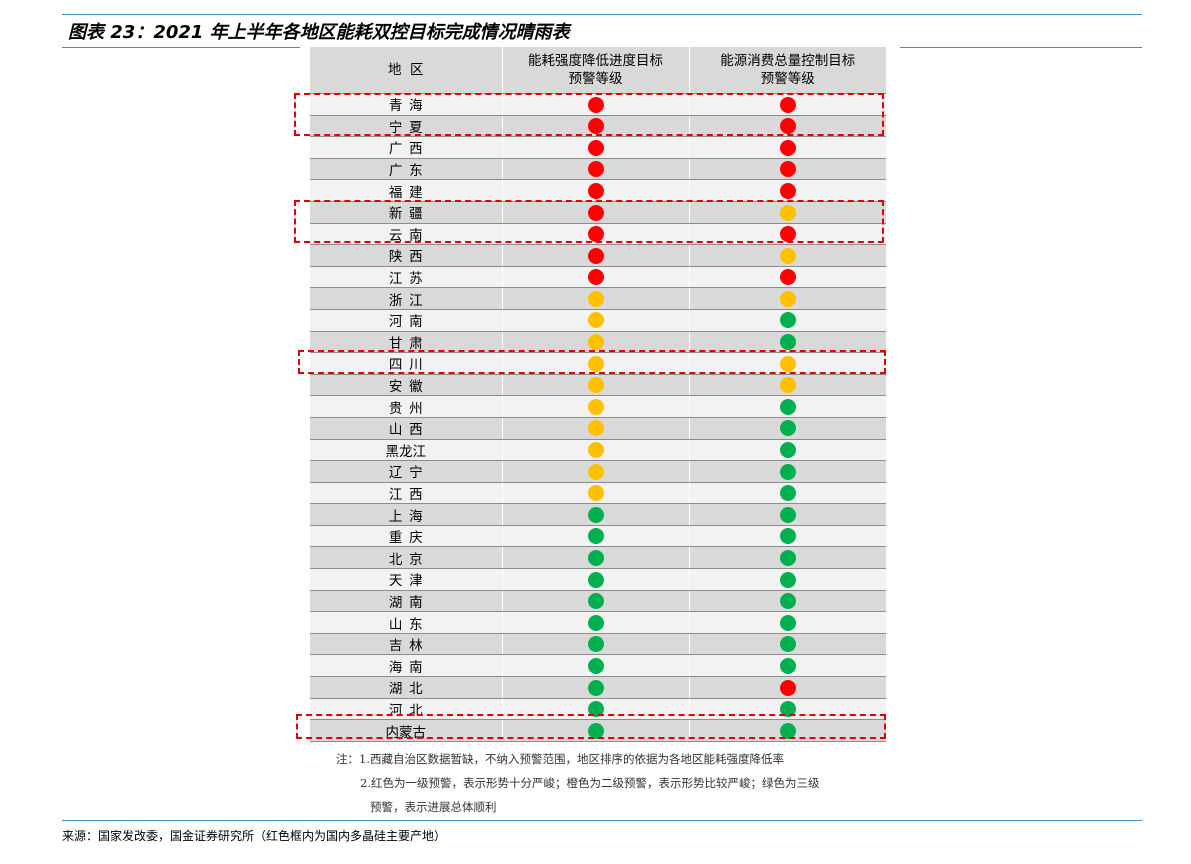 The image size is (1191, 864). I want to click on region-cell: 山西, so click(406, 428).